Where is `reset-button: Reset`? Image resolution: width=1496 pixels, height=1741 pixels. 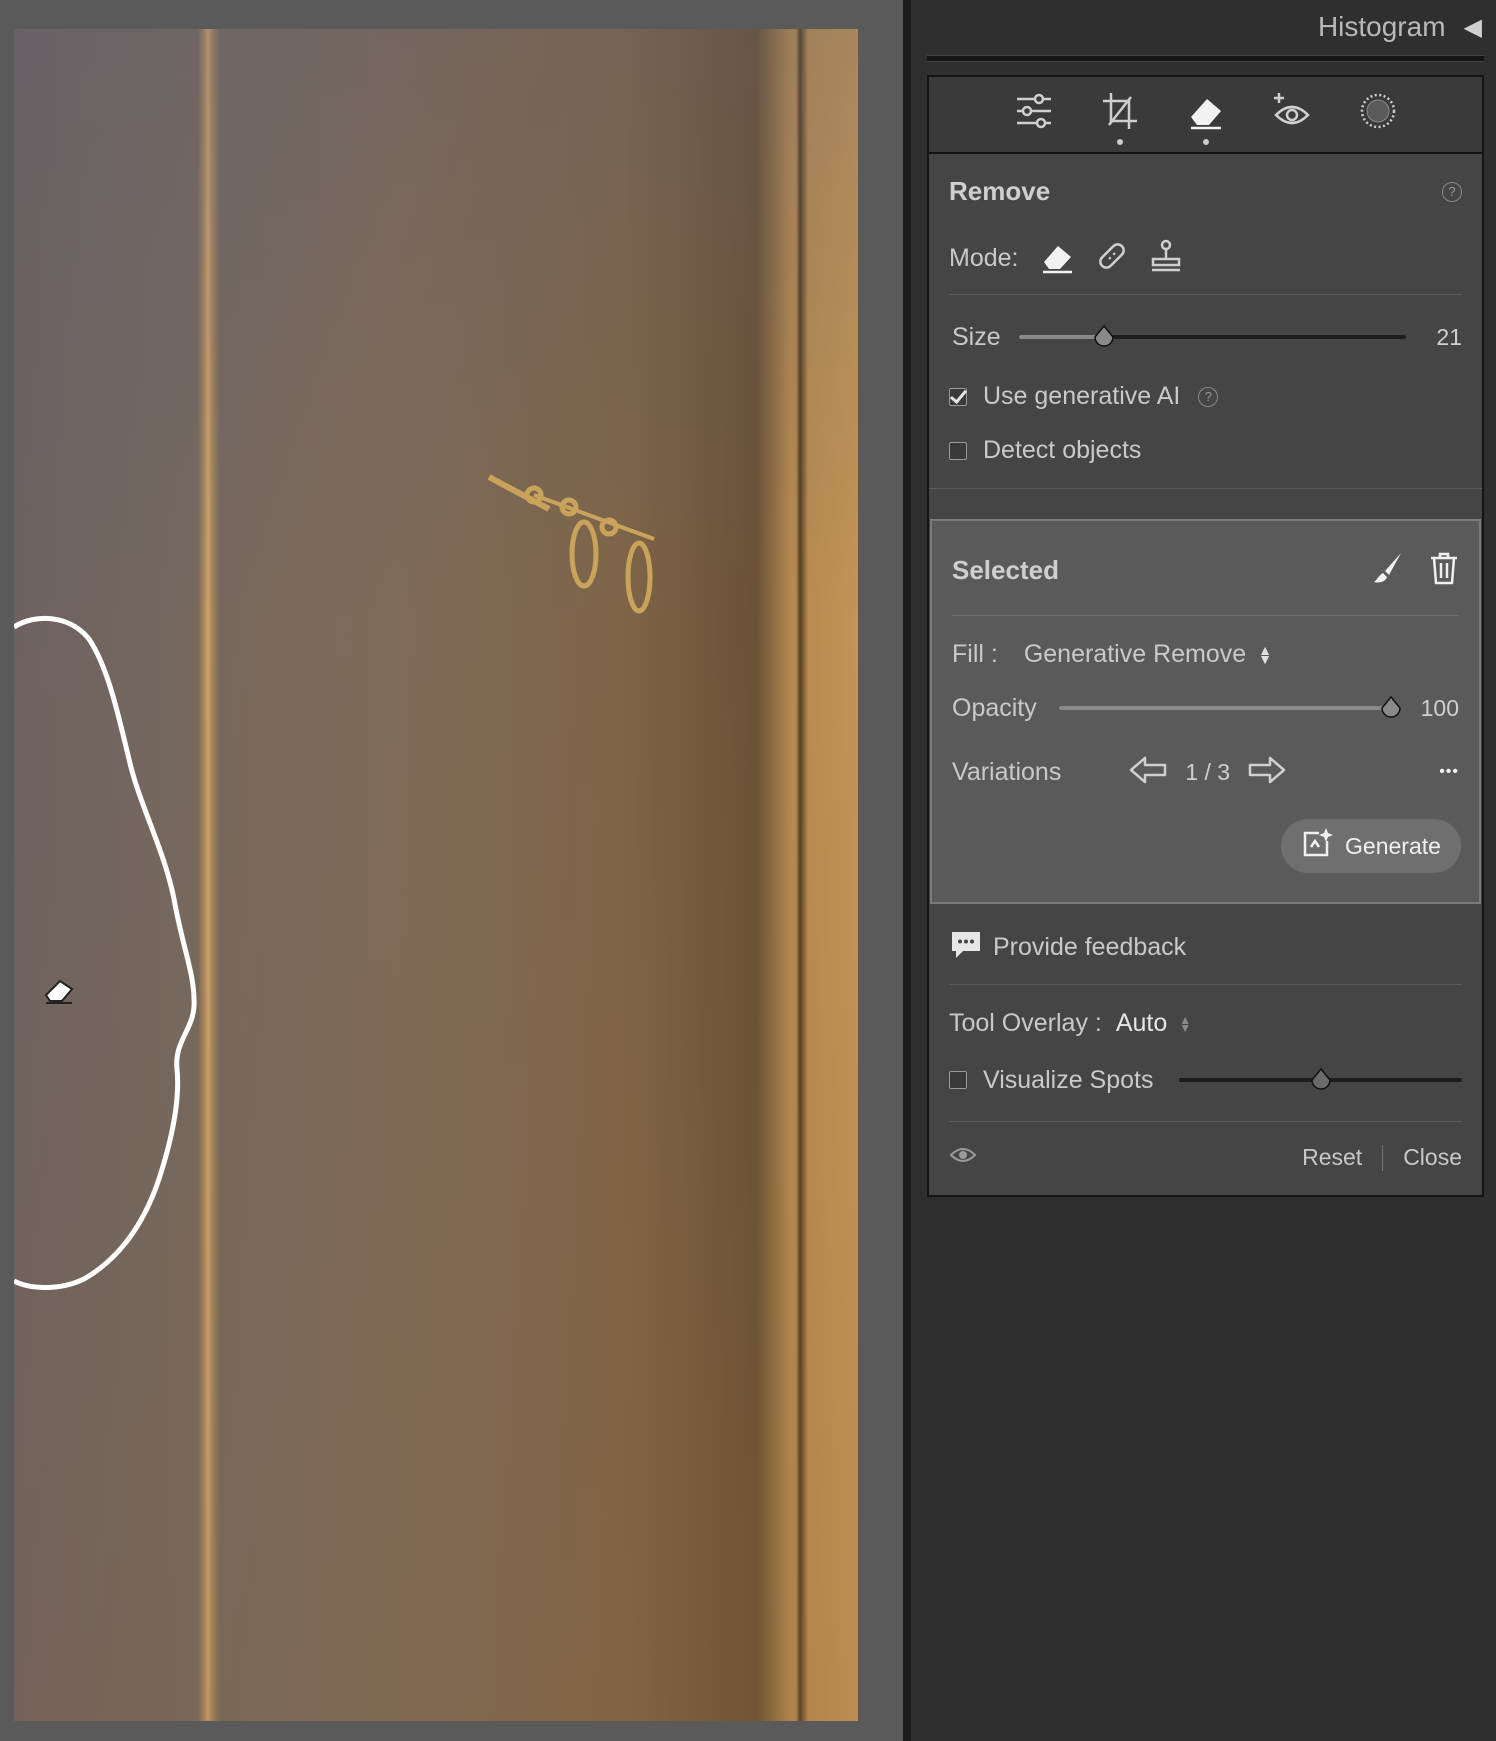 reset-button: Reset is located at coordinates (1332, 1157).